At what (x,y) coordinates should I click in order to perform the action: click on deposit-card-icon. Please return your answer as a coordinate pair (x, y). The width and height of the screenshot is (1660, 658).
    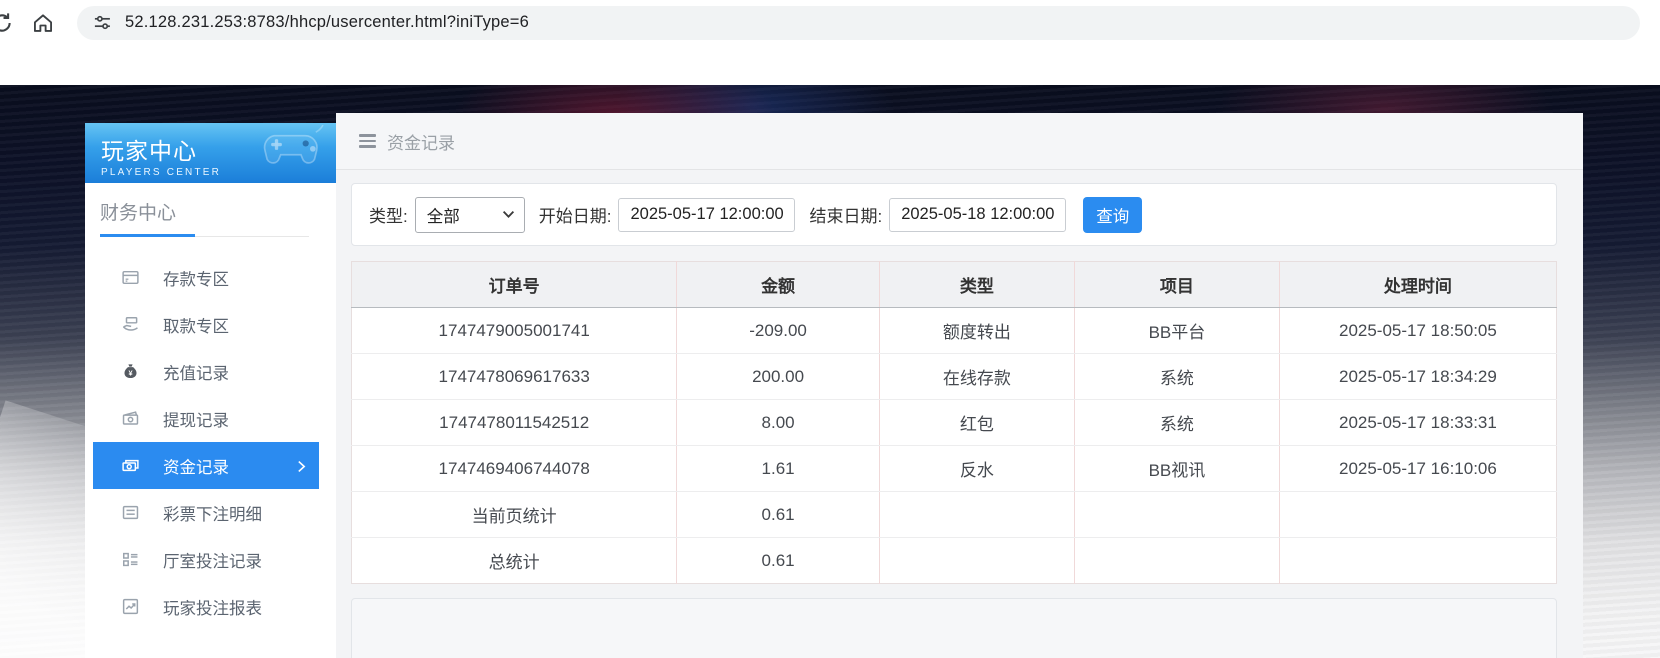
    Looking at the image, I should click on (130, 277).